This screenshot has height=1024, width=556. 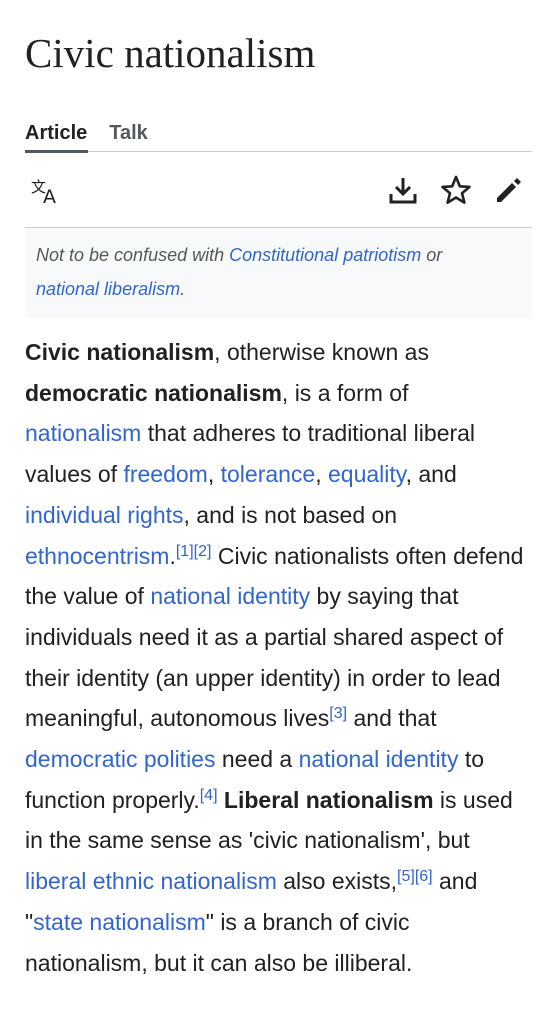 I want to click on link-freedom: freedom, so click(x=165, y=474).